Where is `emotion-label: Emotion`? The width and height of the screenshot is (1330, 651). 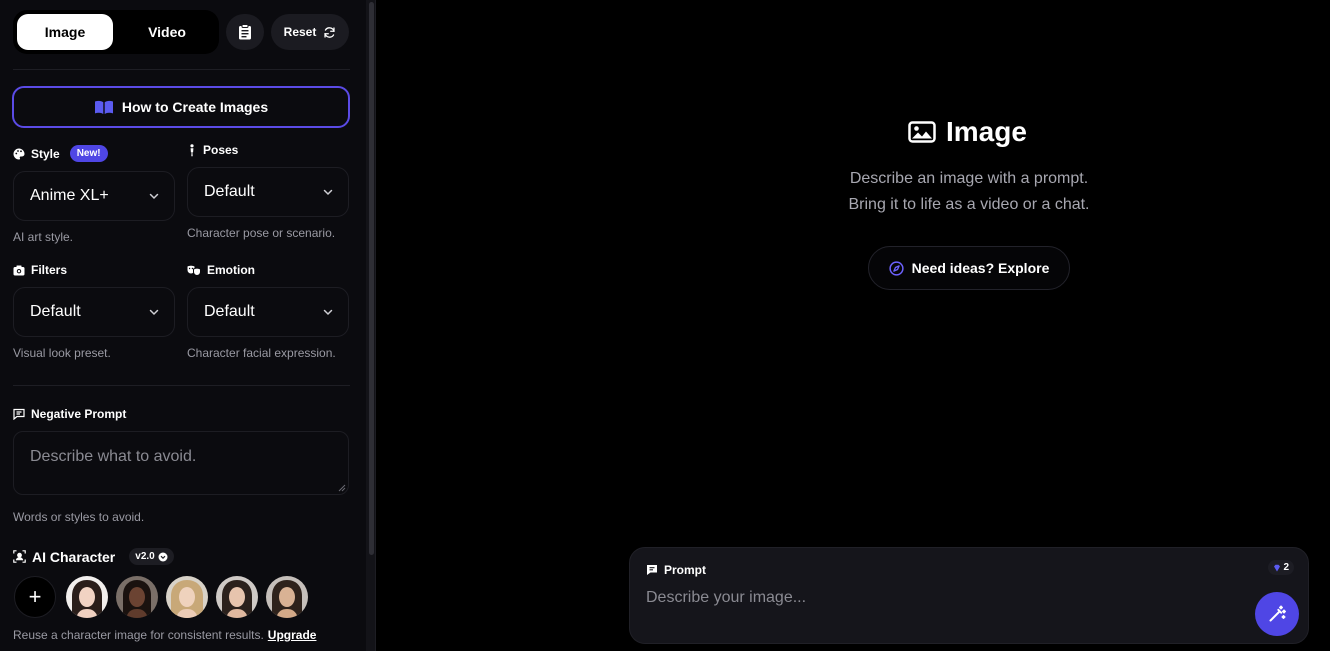 emotion-label: Emotion is located at coordinates (221, 270).